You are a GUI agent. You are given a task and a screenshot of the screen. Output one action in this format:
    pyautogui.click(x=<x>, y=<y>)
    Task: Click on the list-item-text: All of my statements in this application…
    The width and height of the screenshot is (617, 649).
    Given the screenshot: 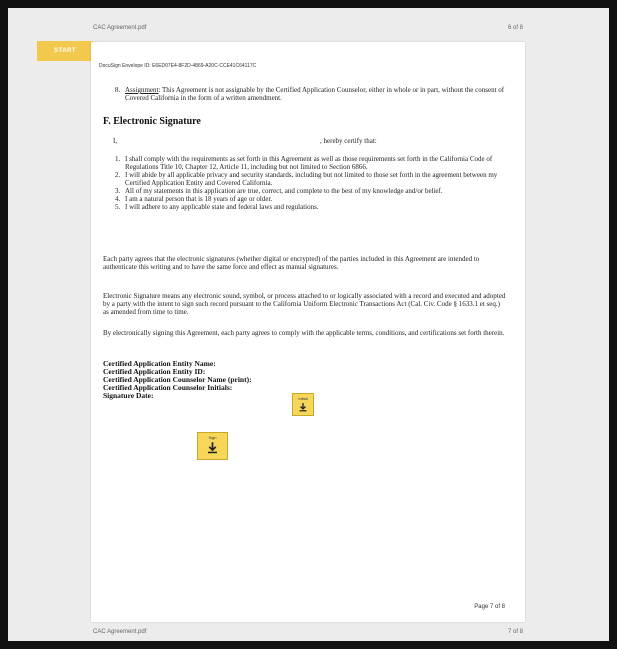 What is the action you would take?
    pyautogui.click(x=284, y=191)
    